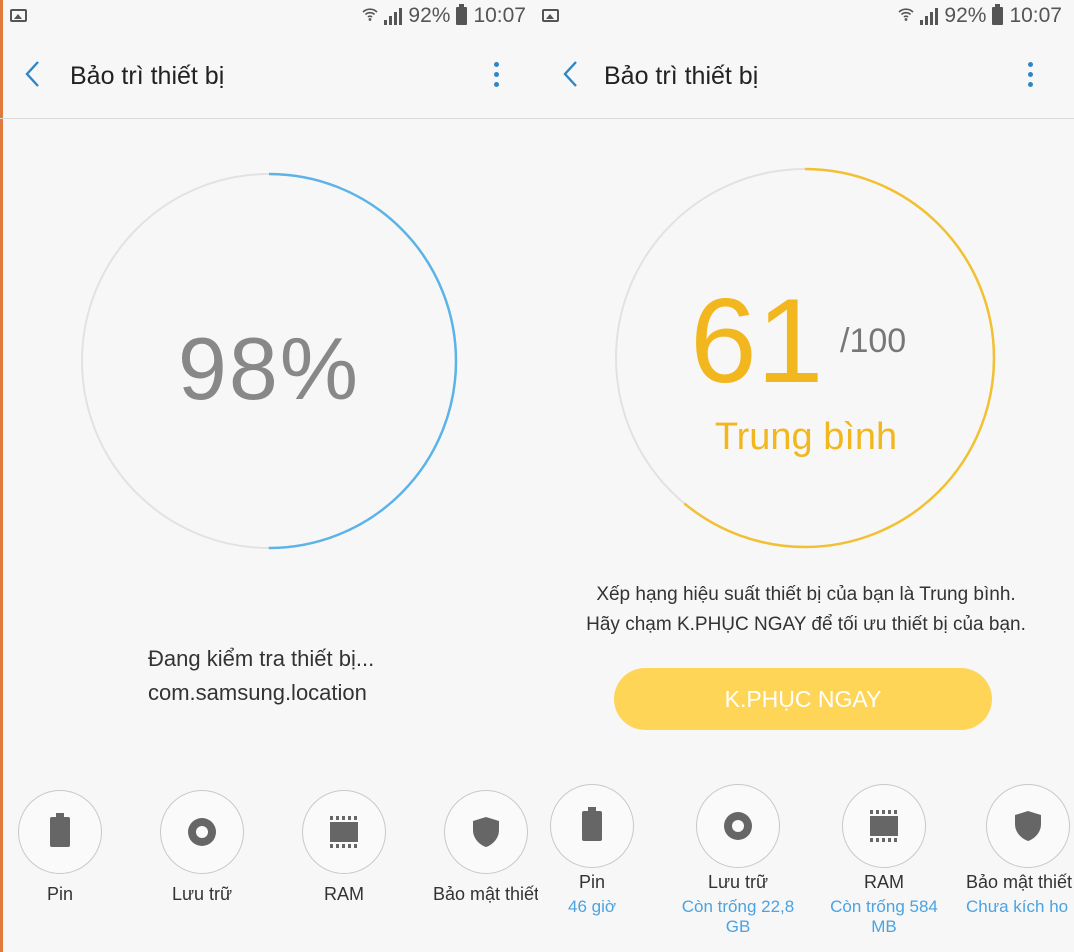 The height and width of the screenshot is (952, 1074). I want to click on tile-detail: 46 giờ, so click(591, 906).